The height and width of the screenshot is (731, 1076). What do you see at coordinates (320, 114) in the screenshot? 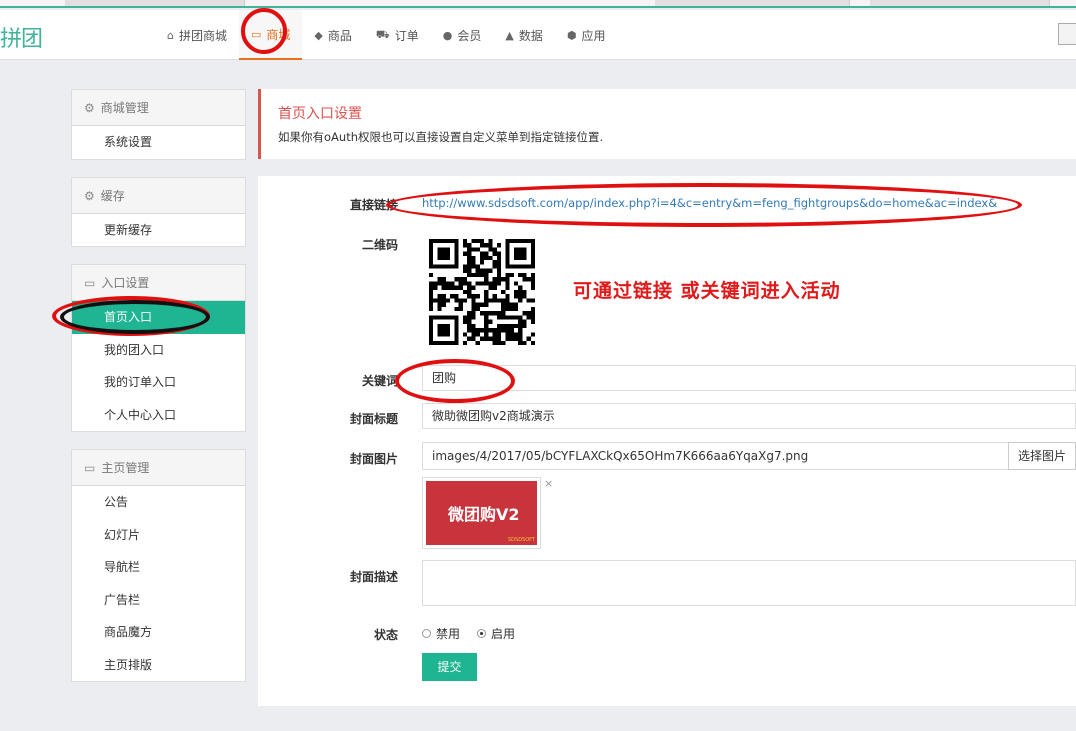
I see `page-title: 首页入口设置` at bounding box center [320, 114].